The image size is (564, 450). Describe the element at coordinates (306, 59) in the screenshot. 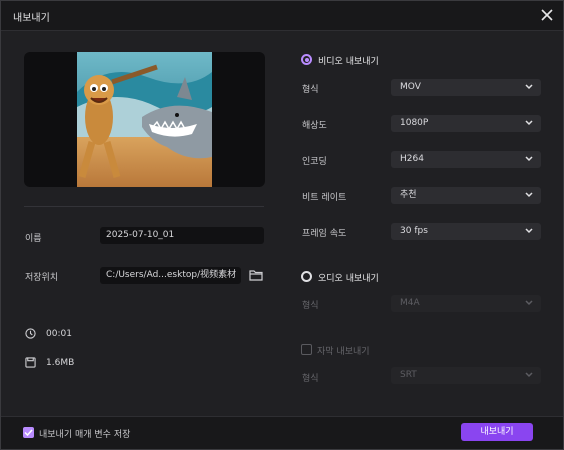

I see `video-export-radio` at that location.